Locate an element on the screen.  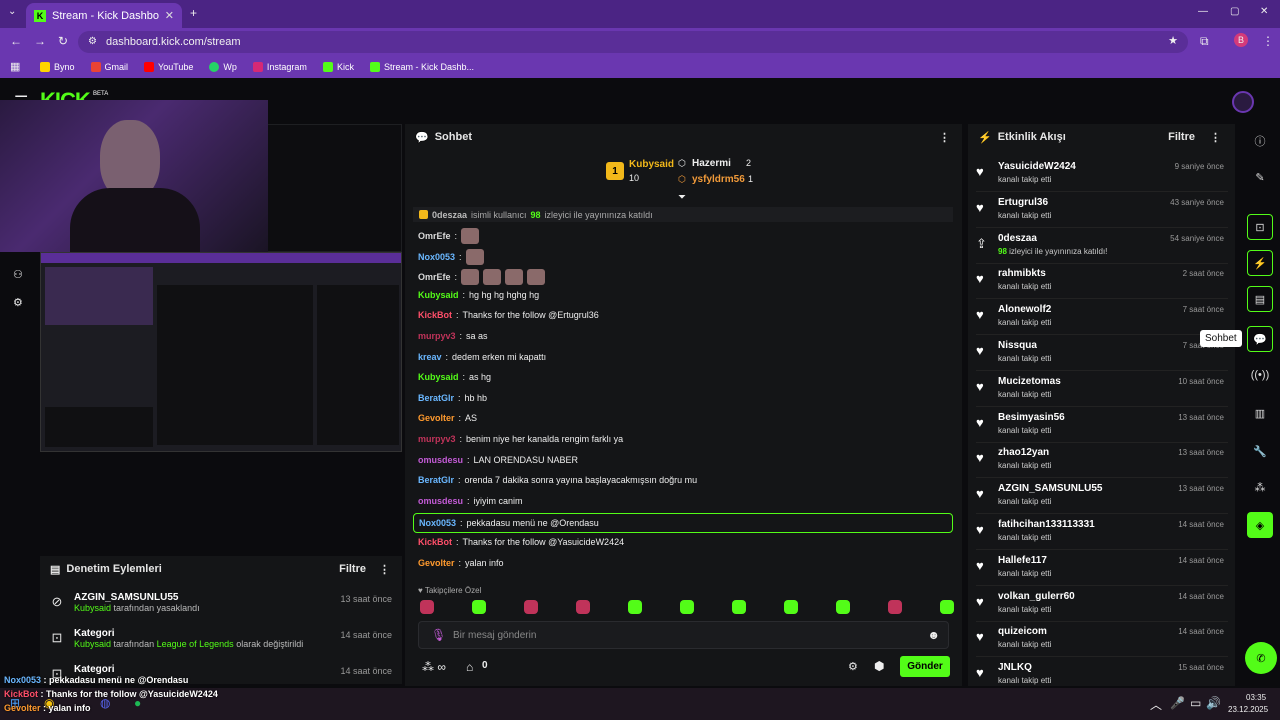
kick-rail-icon: ◈ is located at coordinates (1260, 525).